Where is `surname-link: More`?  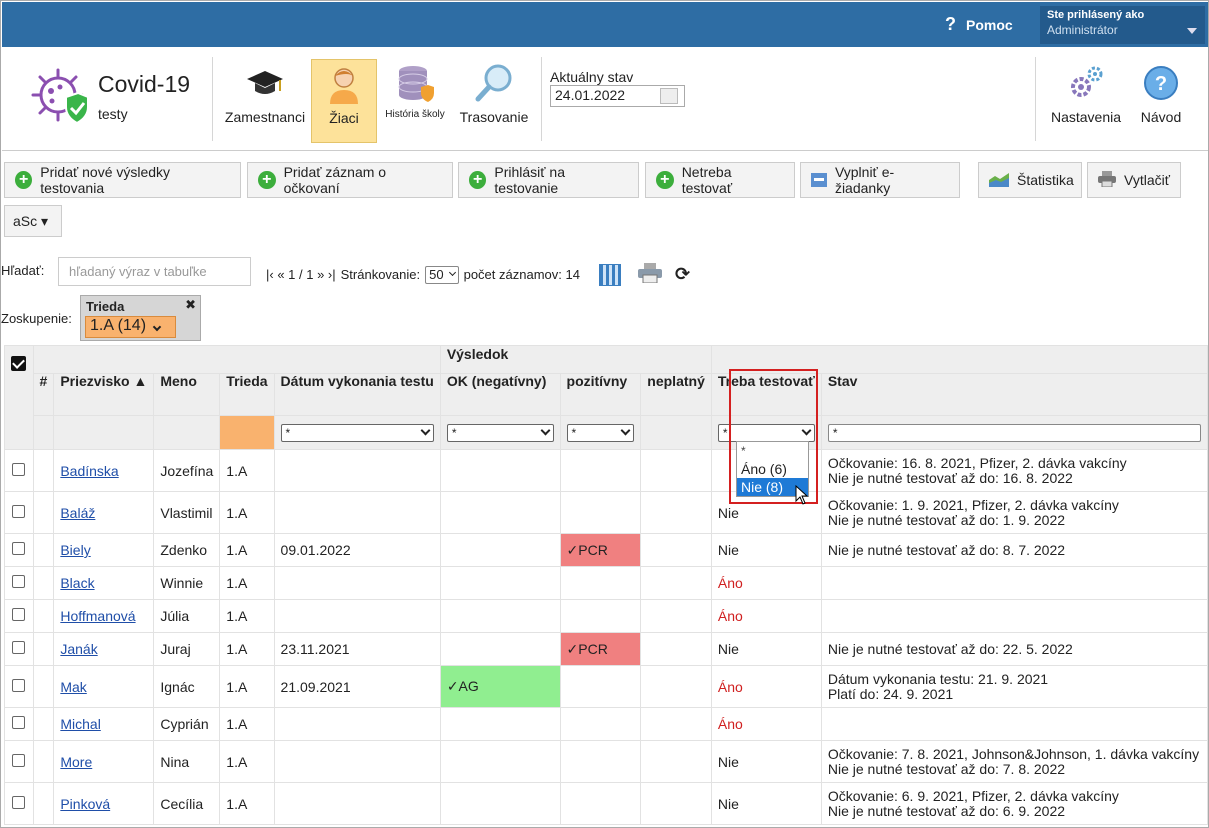
surname-link: More is located at coordinates (76, 762).